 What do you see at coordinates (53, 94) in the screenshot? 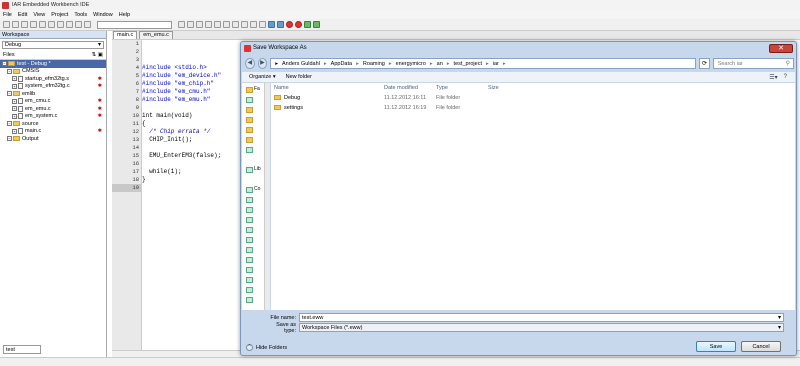
I see `tree-item: − emlib` at bounding box center [53, 94].